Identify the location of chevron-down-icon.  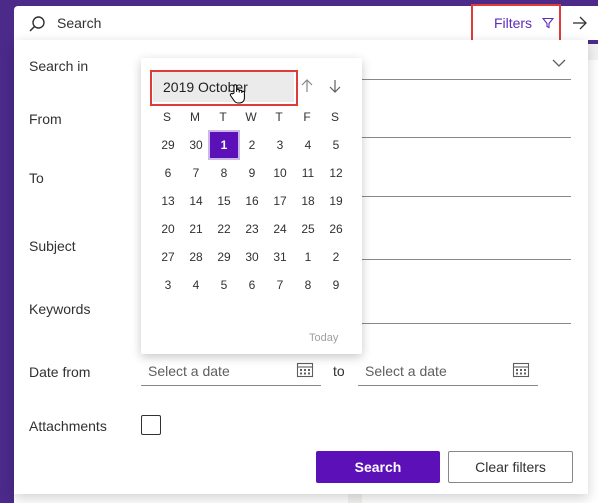
(559, 63).